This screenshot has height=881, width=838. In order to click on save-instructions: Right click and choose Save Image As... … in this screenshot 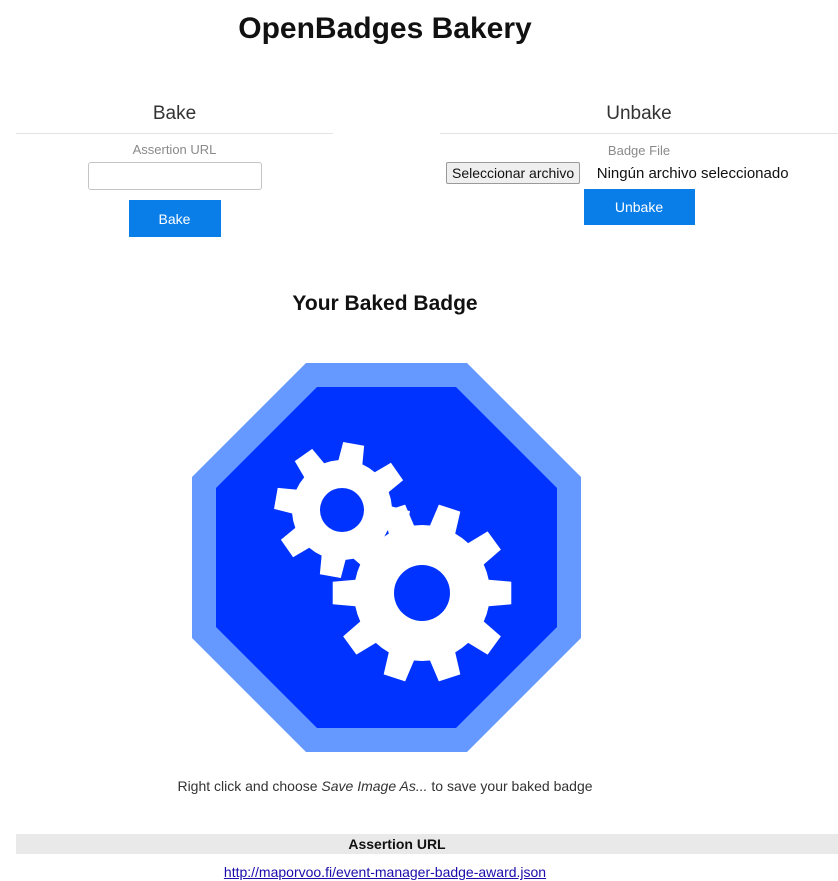, I will do `click(385, 786)`.